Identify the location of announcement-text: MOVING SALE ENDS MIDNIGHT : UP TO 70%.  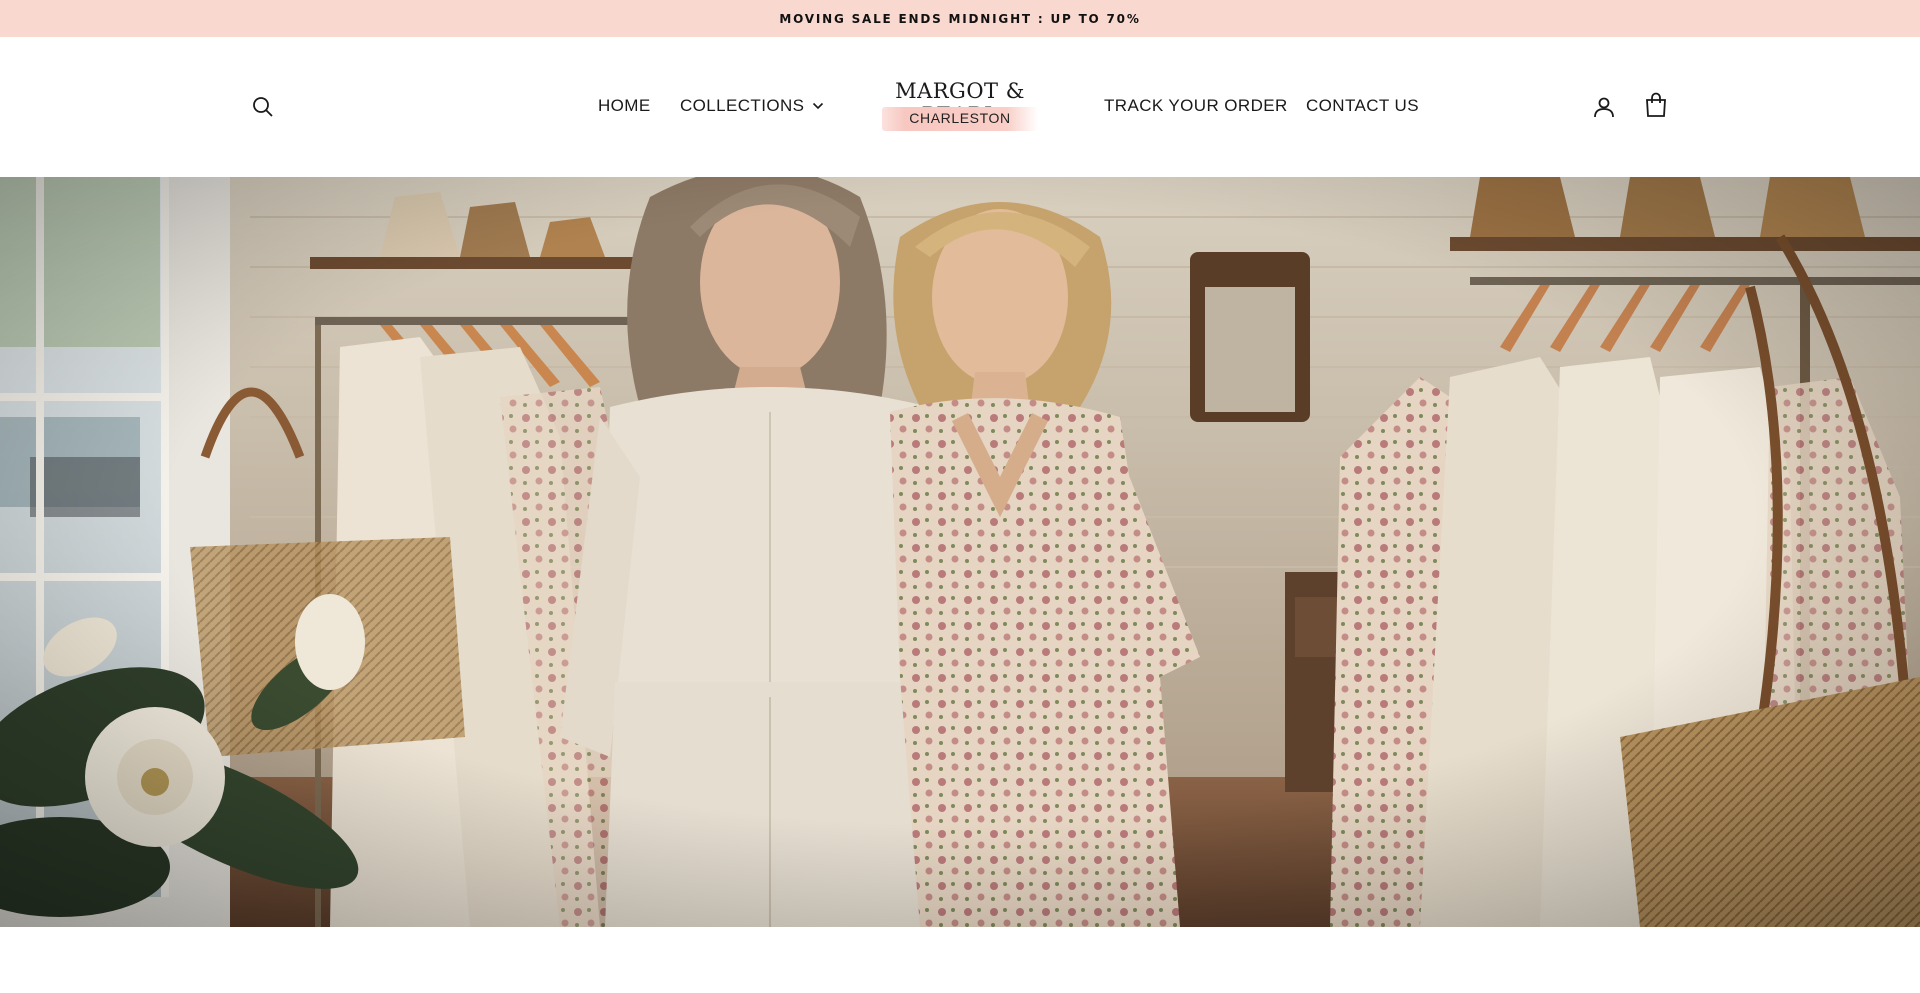
(960, 18).